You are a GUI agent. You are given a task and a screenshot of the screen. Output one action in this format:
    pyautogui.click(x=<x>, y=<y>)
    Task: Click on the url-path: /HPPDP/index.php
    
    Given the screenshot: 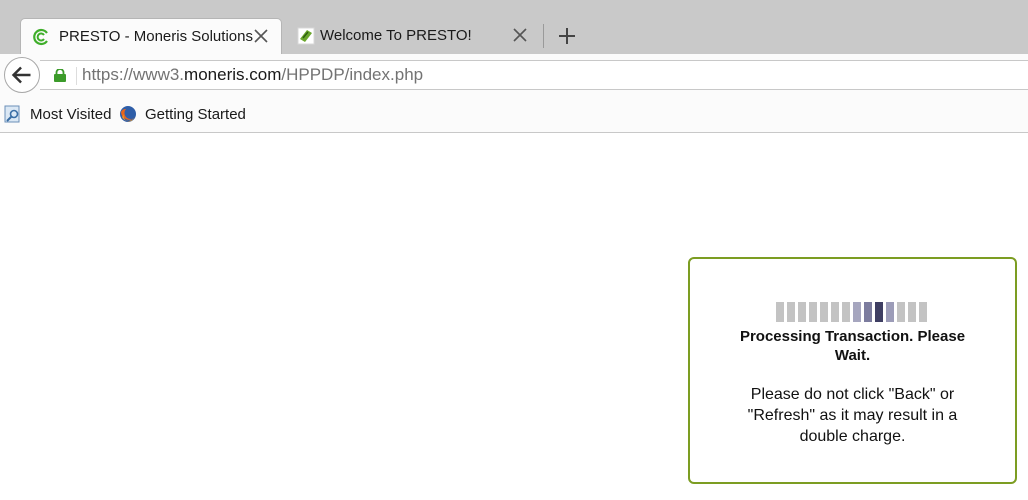 What is the action you would take?
    pyautogui.click(x=352, y=74)
    